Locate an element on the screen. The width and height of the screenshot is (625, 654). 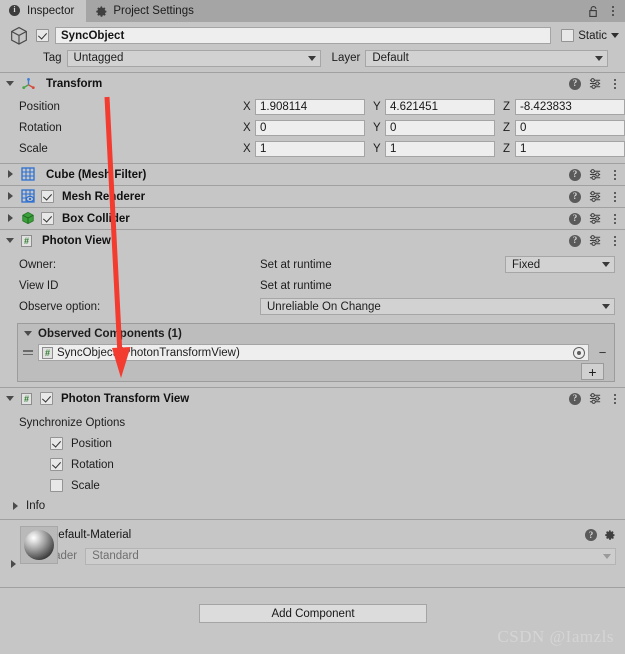
gameobject-name-row: SyncObject Static is located at coordinates (312, 35).